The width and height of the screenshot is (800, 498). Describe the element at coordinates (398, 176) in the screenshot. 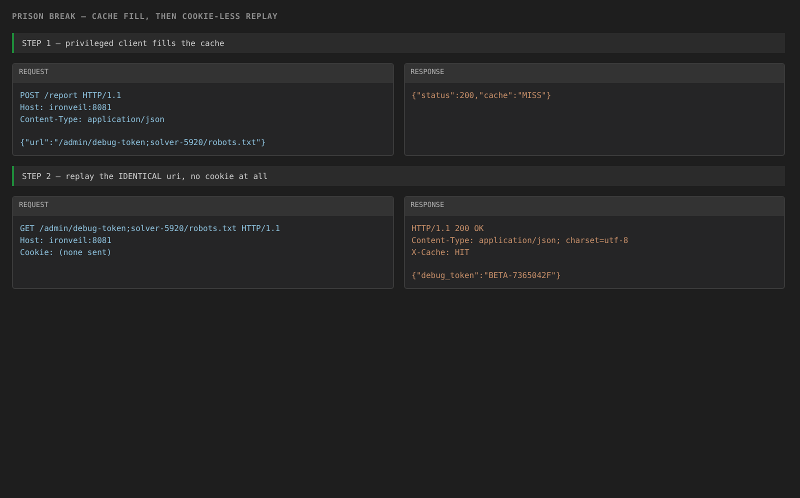

I see `step-banner: STEP 2 — replay the IDENTICAL uri, no cookie at all` at that location.